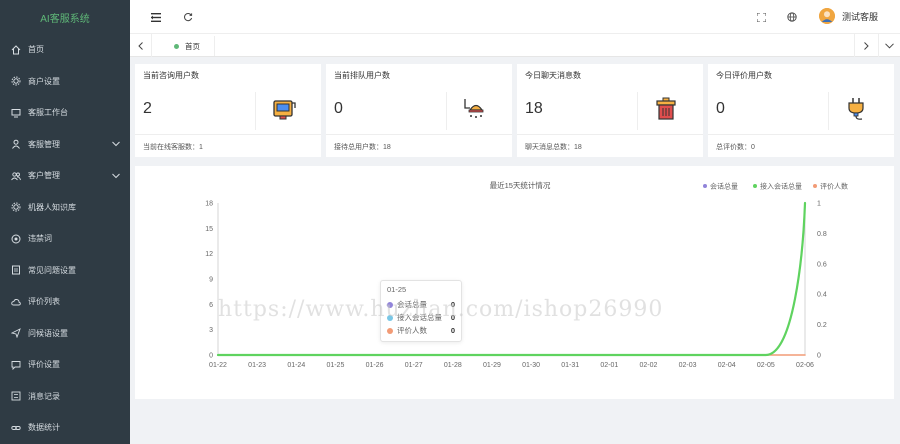  Describe the element at coordinates (141, 45) in the screenshot. I see `tab-scroll-left-button` at that location.